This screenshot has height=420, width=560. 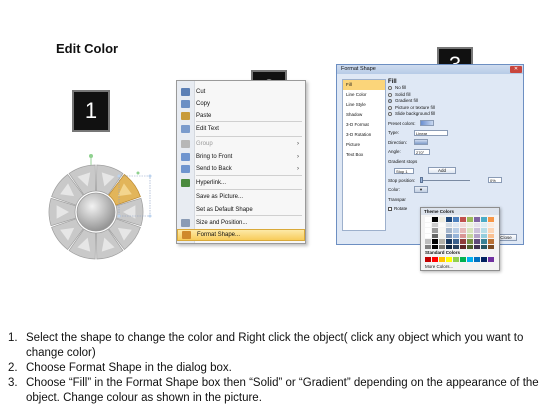 I want to click on menu-item-copy: Copy, so click(x=241, y=104).